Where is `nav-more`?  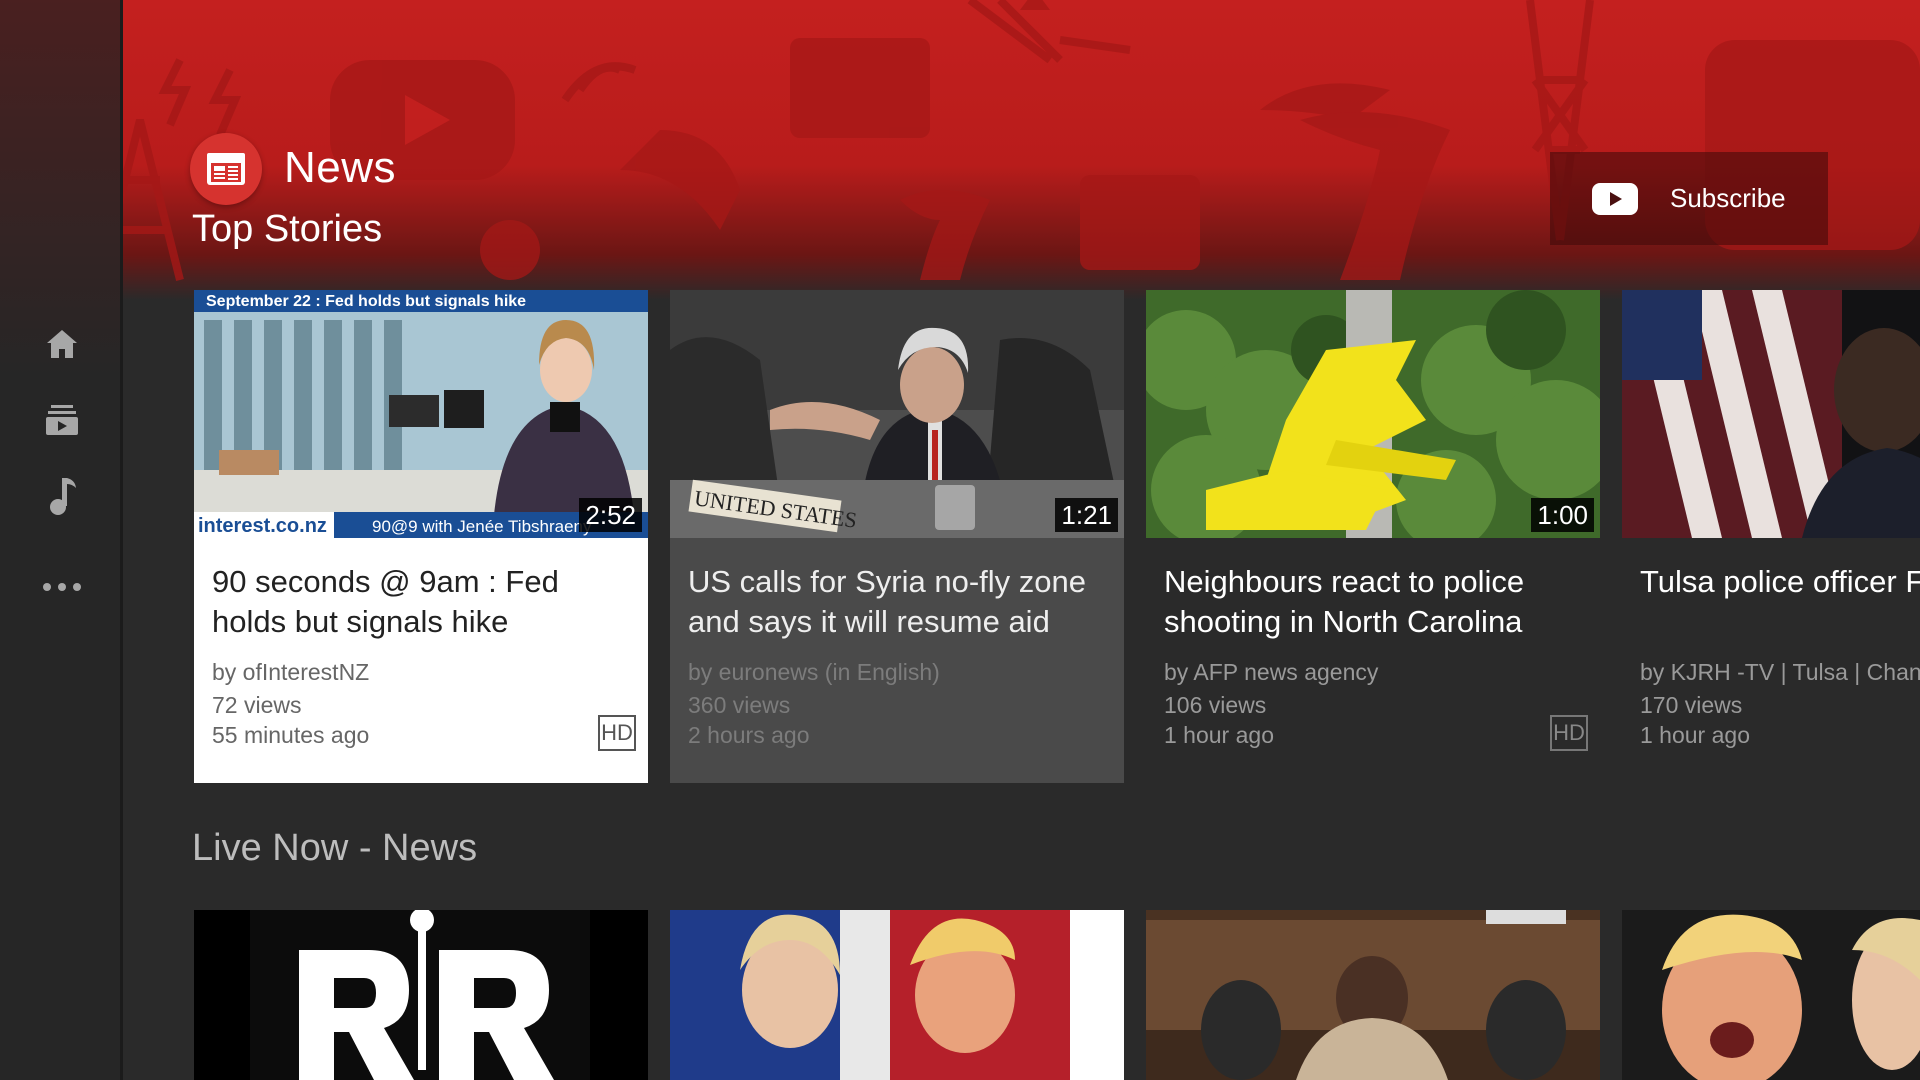 nav-more is located at coordinates (62, 587).